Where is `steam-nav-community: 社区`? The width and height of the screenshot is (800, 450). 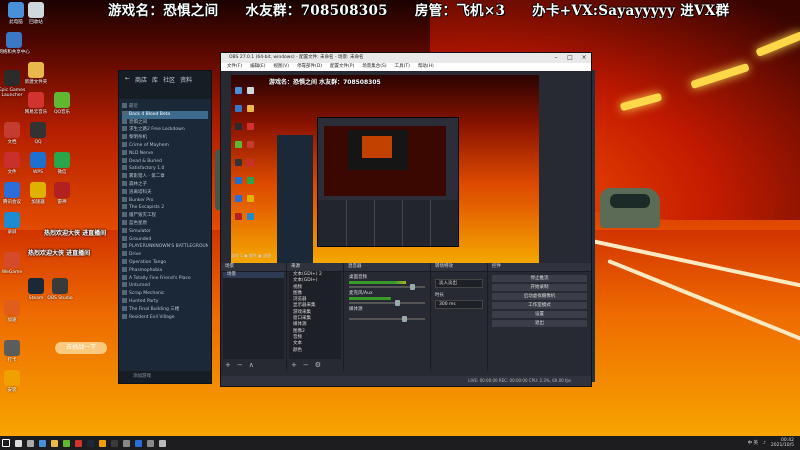
steam-nav-community: 社区 is located at coordinates (169, 79).